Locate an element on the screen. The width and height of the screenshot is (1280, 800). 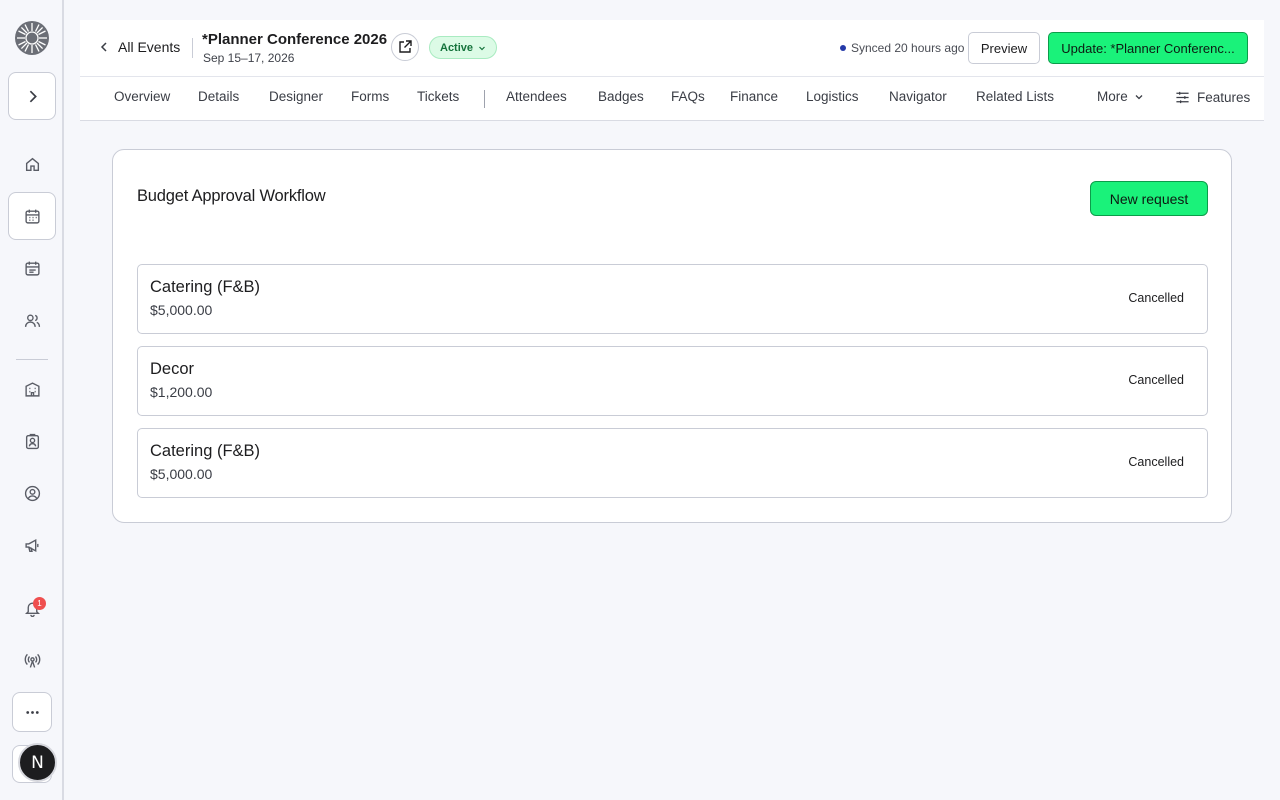
more-tabs-dropdown: More is located at coordinates (1120, 96).